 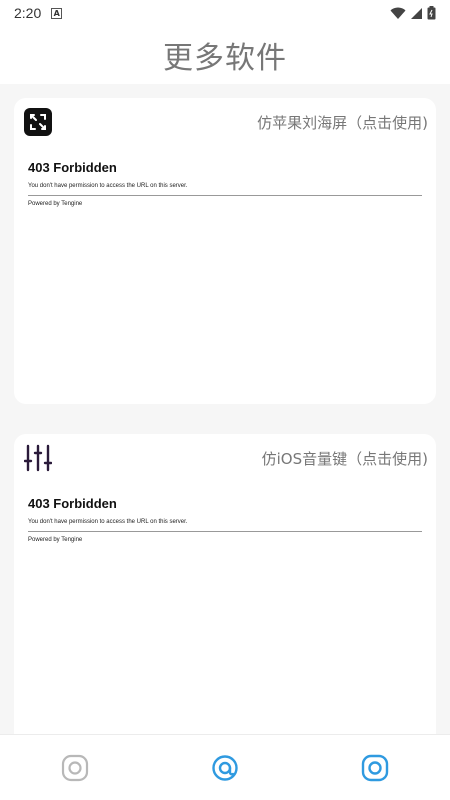 What do you see at coordinates (375, 768) in the screenshot?
I see `nav-tab-3-circle-target-icon` at bounding box center [375, 768].